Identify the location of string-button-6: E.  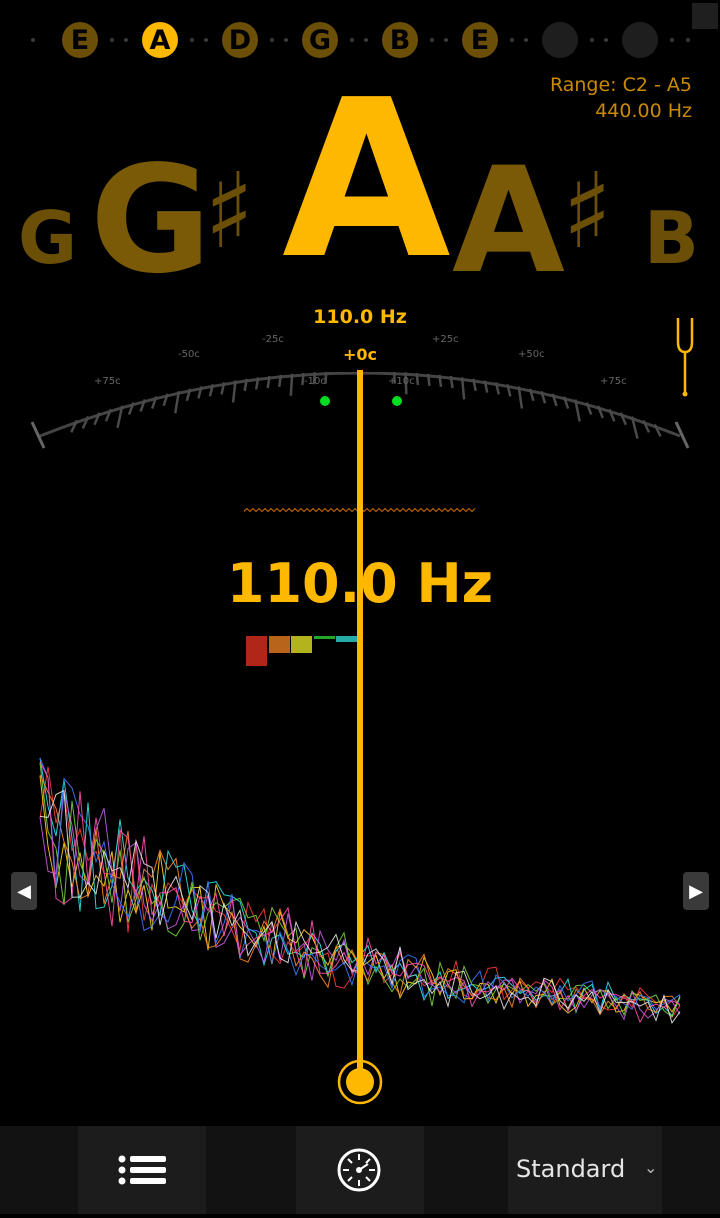
(480, 40).